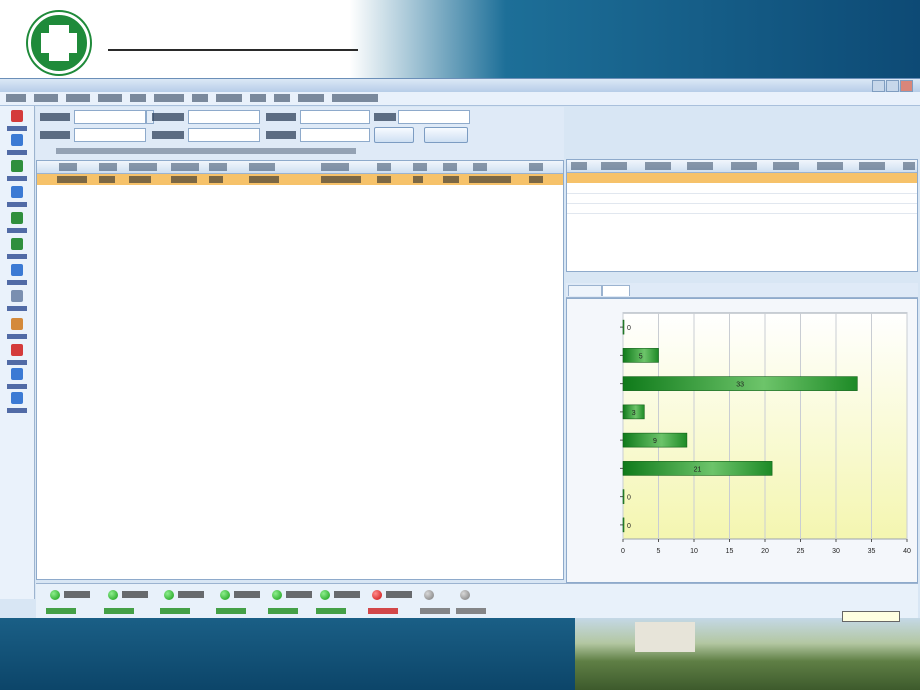  Describe the element at coordinates (765, 551) in the screenshot. I see `x-tick-label: 20` at that location.